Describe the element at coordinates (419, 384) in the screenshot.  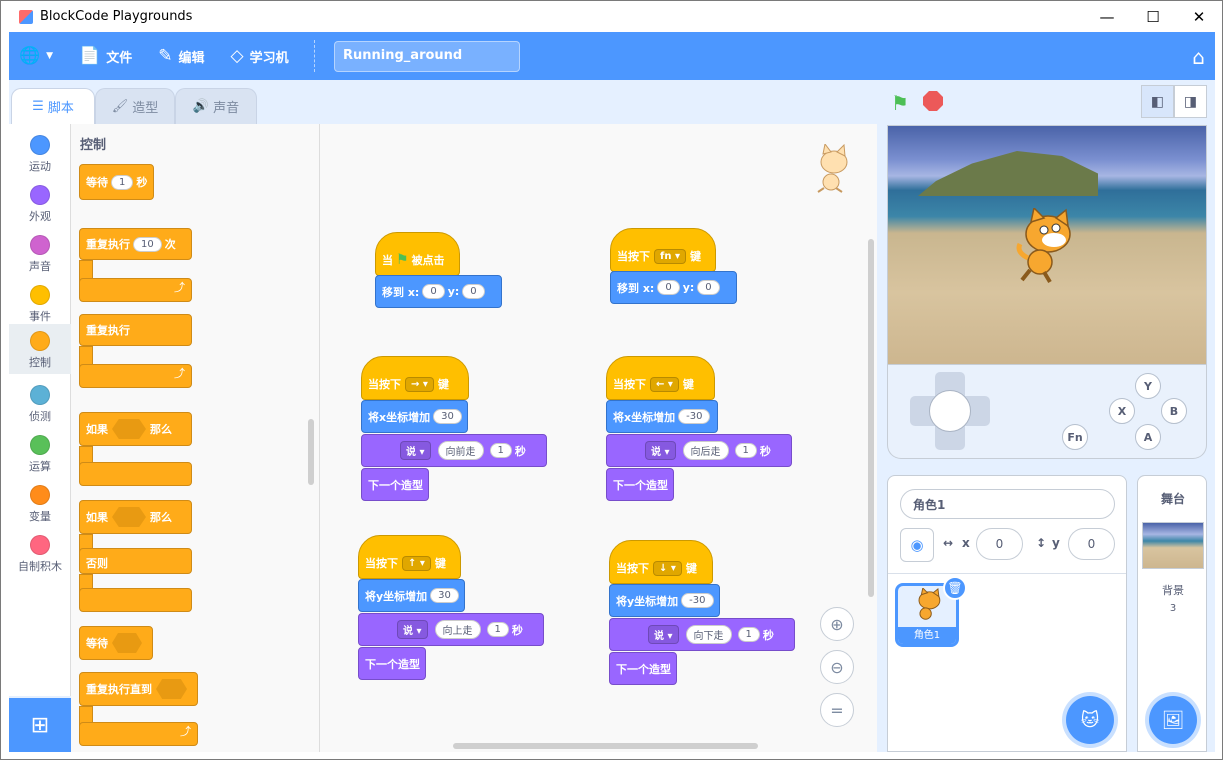
I see `key-dropdown: → ▾` at that location.